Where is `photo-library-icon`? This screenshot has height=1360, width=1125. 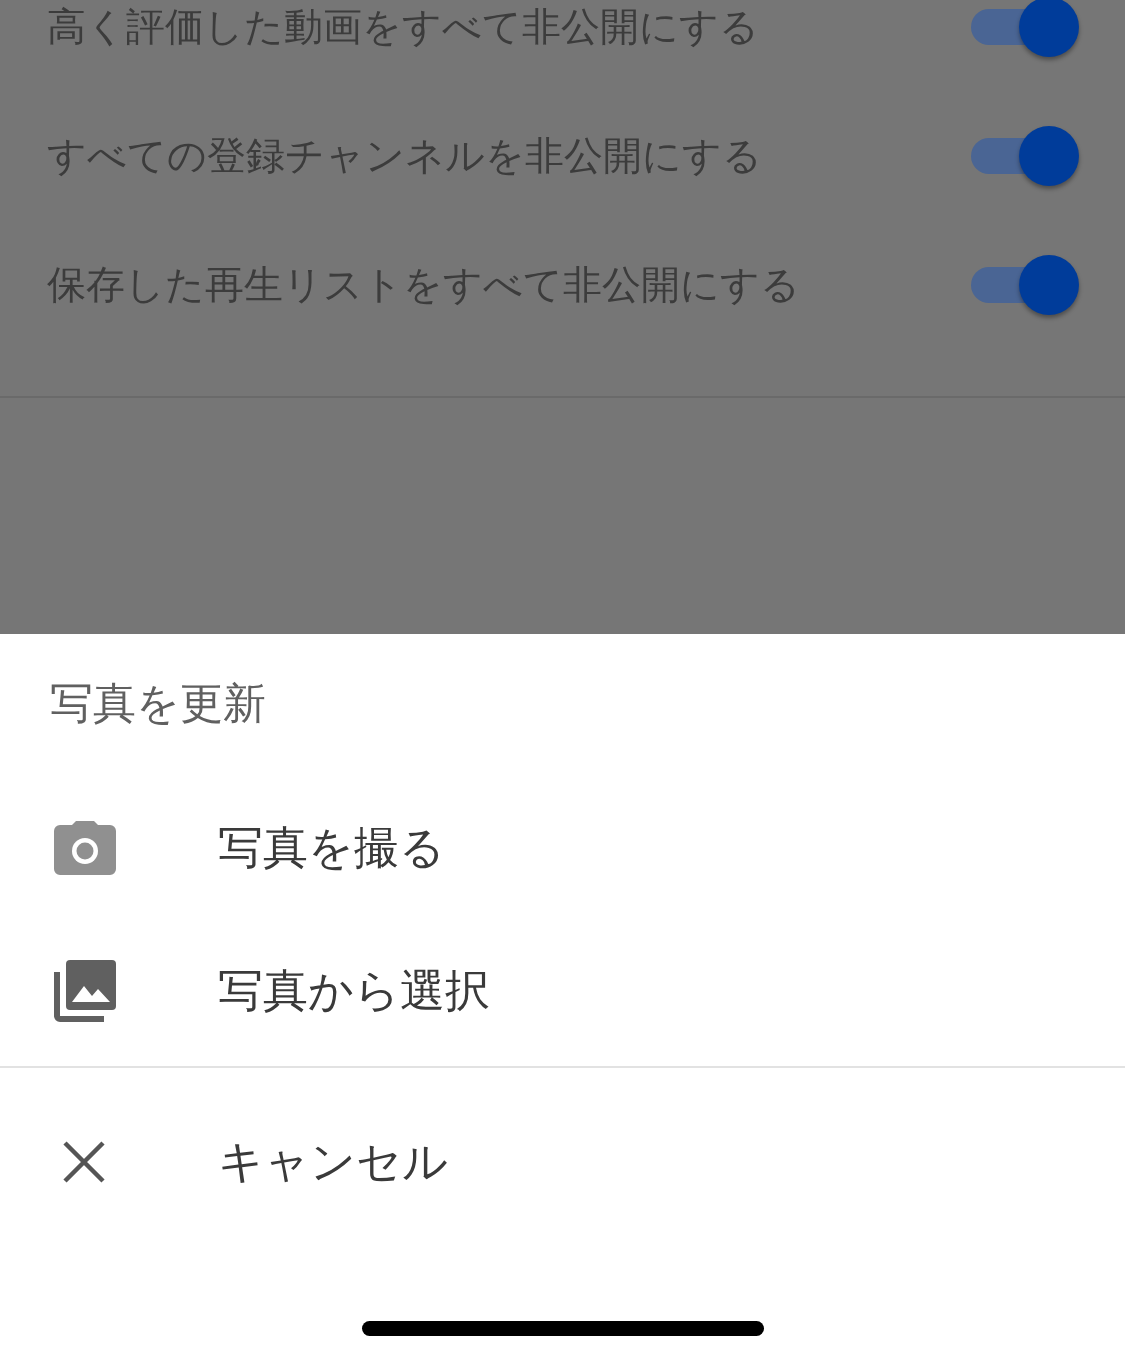 photo-library-icon is located at coordinates (85, 990).